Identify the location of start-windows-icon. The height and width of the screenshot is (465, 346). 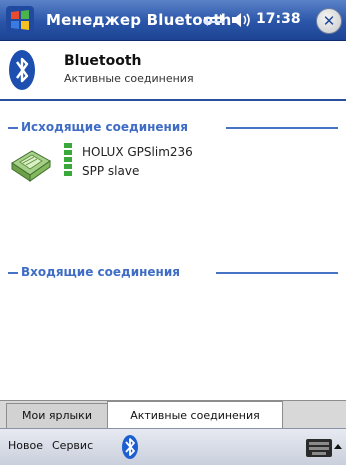
(20, 20).